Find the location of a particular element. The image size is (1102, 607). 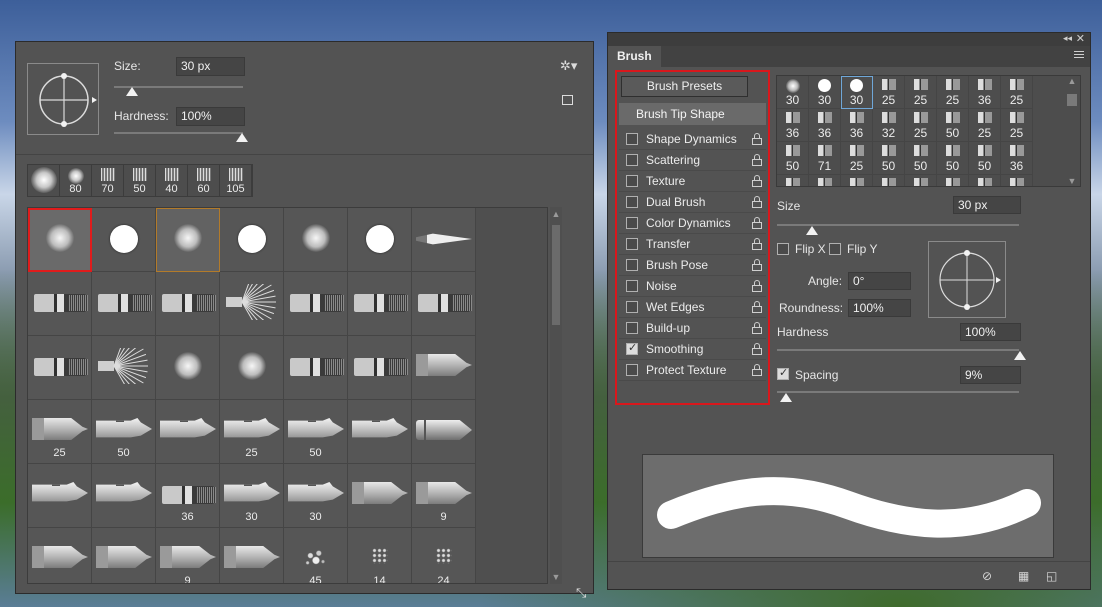

option-smoothing: Smoothing is located at coordinates (692, 349).